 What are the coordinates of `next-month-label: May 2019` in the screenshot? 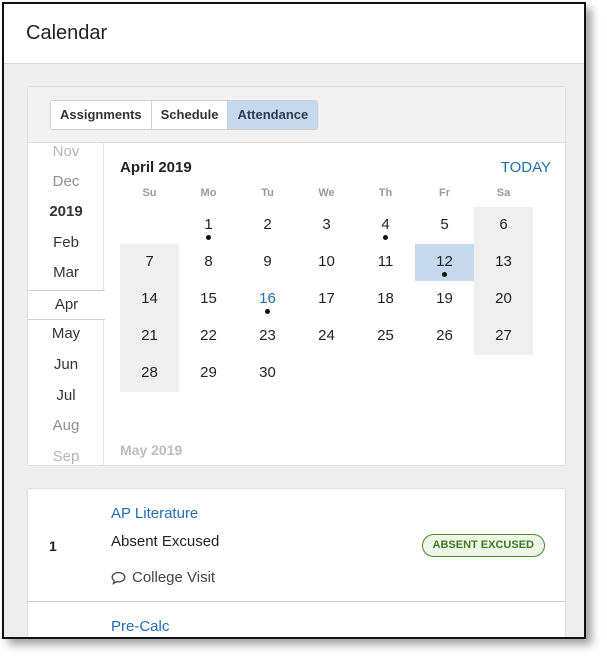 It's located at (151, 450).